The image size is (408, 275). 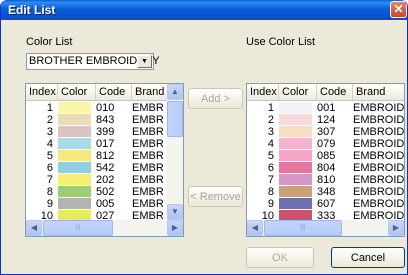 I want to click on title-bar: Edit List ✕, so click(x=204, y=10).